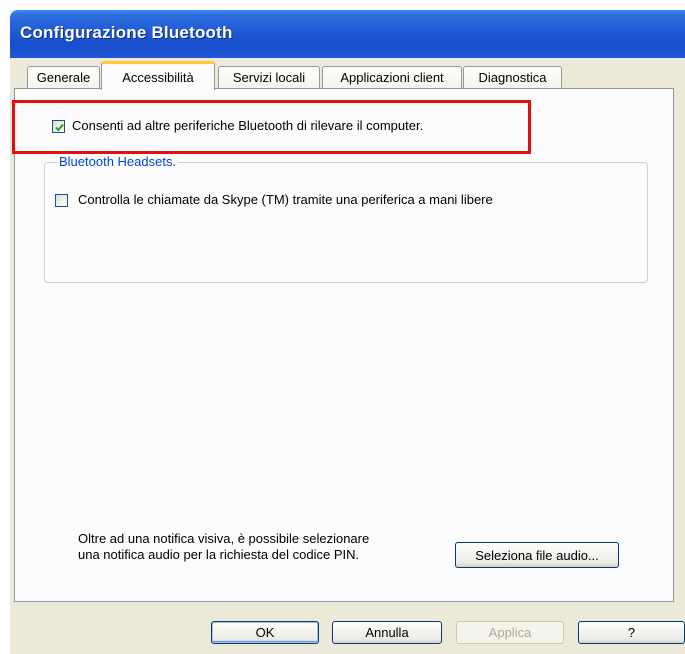 This screenshot has width=685, height=654. I want to click on tab-applicazioni-client: Applicazioni client, so click(392, 77).